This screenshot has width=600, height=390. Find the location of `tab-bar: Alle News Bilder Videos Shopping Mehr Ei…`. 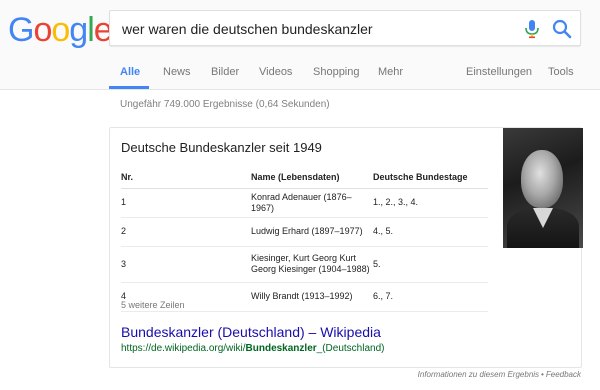

tab-bar: Alle News Bilder Videos Shopping Mehr Ei… is located at coordinates (300, 75).